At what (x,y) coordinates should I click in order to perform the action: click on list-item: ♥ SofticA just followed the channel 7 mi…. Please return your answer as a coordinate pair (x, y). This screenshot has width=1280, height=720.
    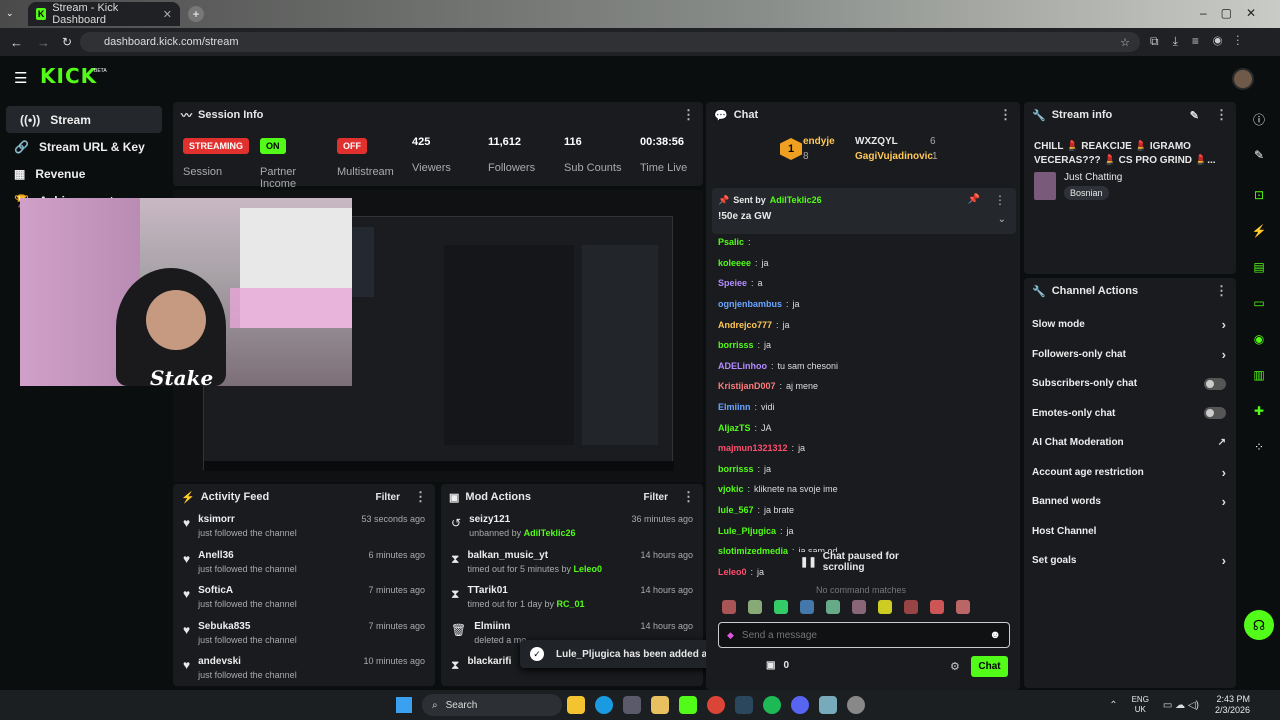
    Looking at the image, I should click on (304, 599).